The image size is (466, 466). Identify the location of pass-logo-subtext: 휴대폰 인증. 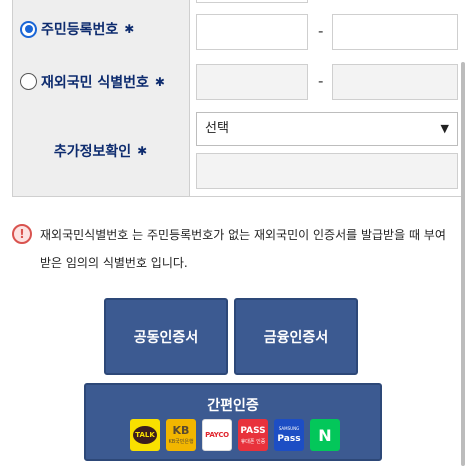
(253, 442).